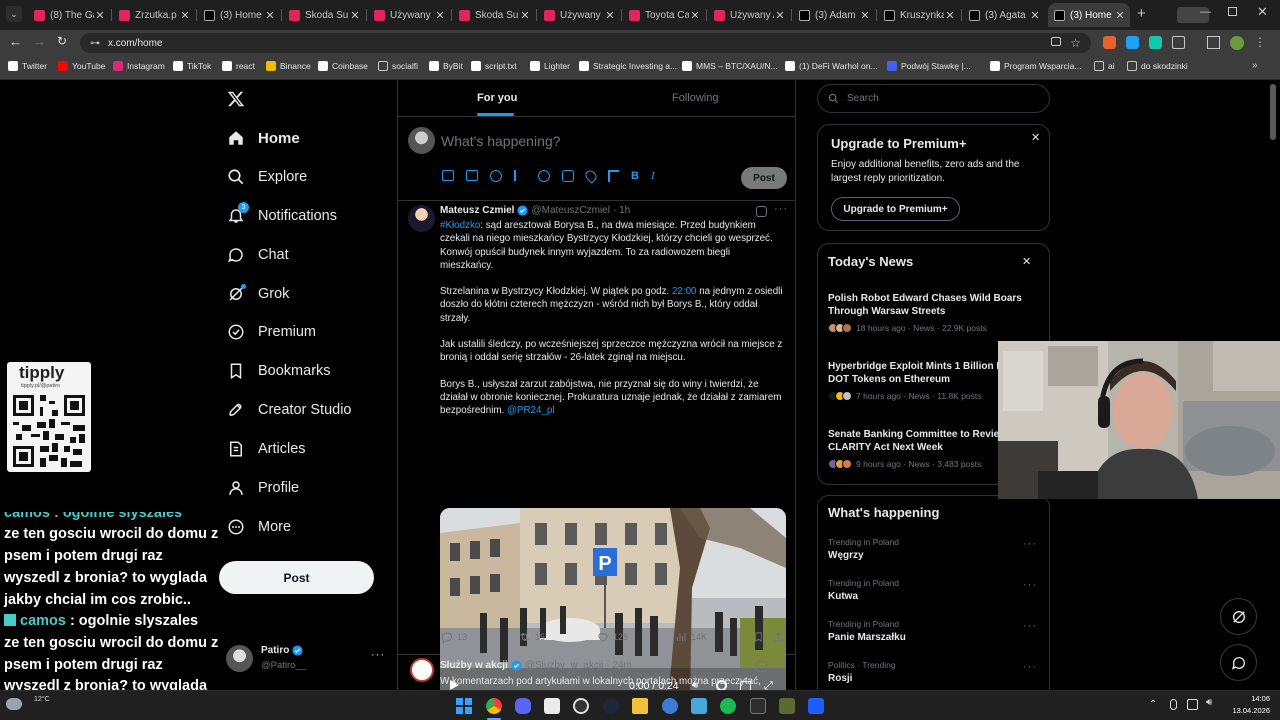 The width and height of the screenshot is (1280, 720). What do you see at coordinates (621, 210) in the screenshot?
I see `tweet-time: · 1h` at bounding box center [621, 210].